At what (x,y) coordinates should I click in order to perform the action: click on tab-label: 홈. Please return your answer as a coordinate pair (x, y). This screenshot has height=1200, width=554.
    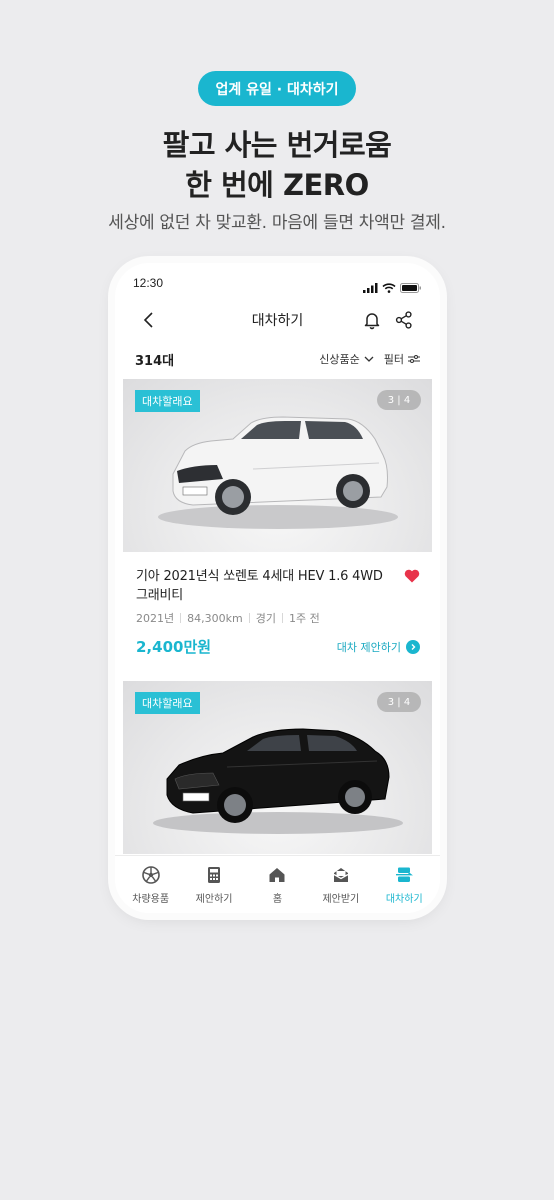
    Looking at the image, I should click on (277, 899).